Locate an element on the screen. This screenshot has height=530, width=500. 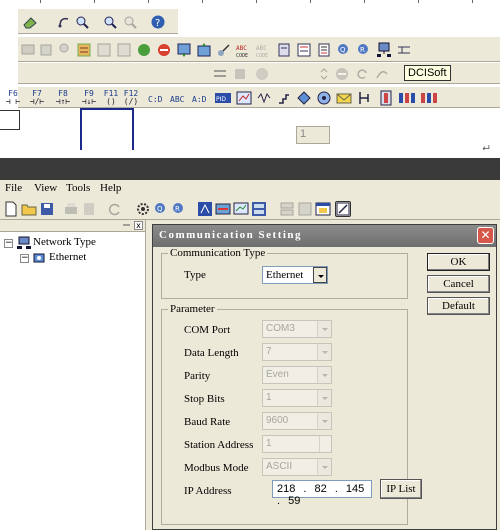
stop-bits-select: 1 is located at coordinates (297, 398).